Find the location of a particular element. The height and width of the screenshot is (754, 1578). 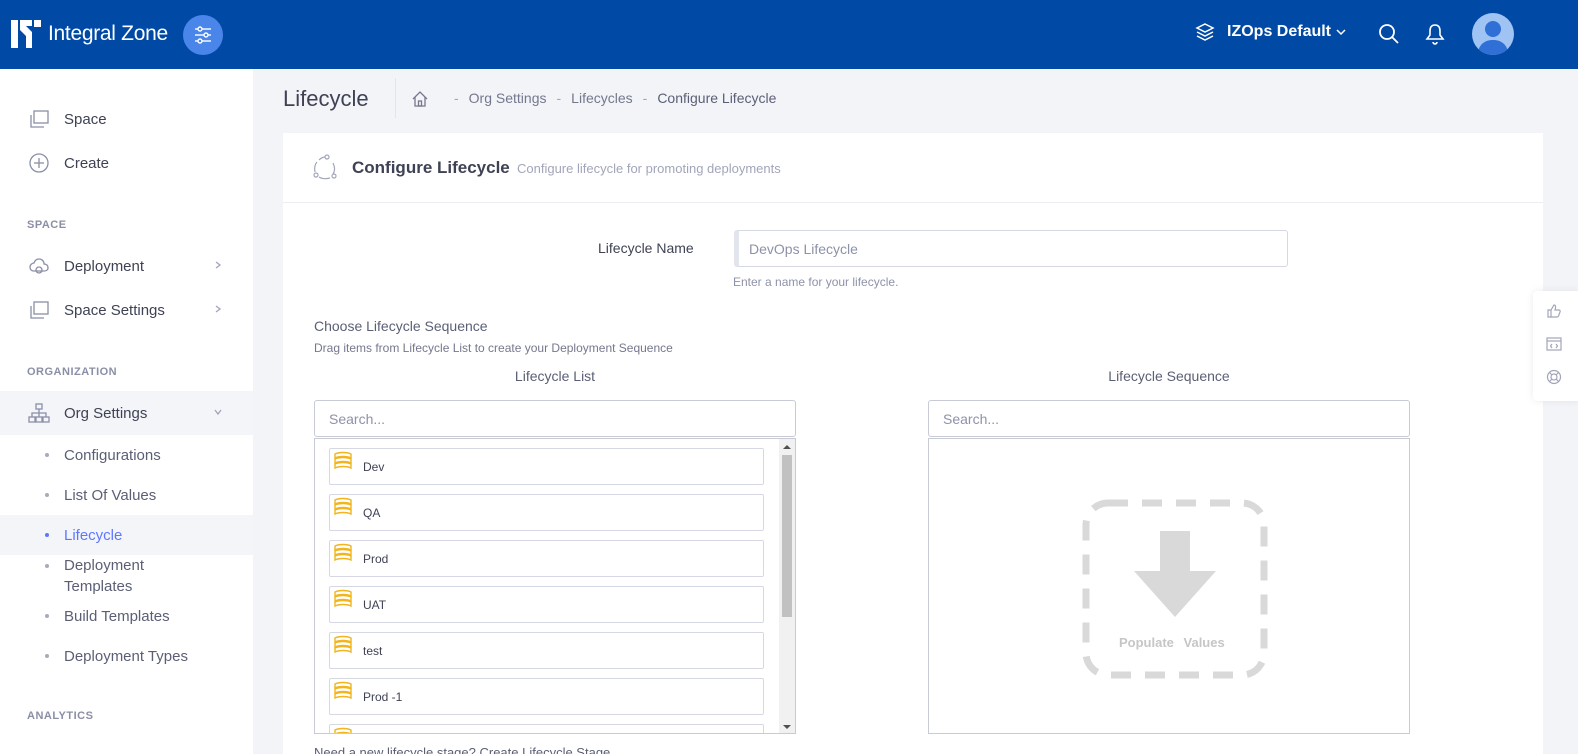

section-label-analytics: ANALYTICS is located at coordinates (60, 716).